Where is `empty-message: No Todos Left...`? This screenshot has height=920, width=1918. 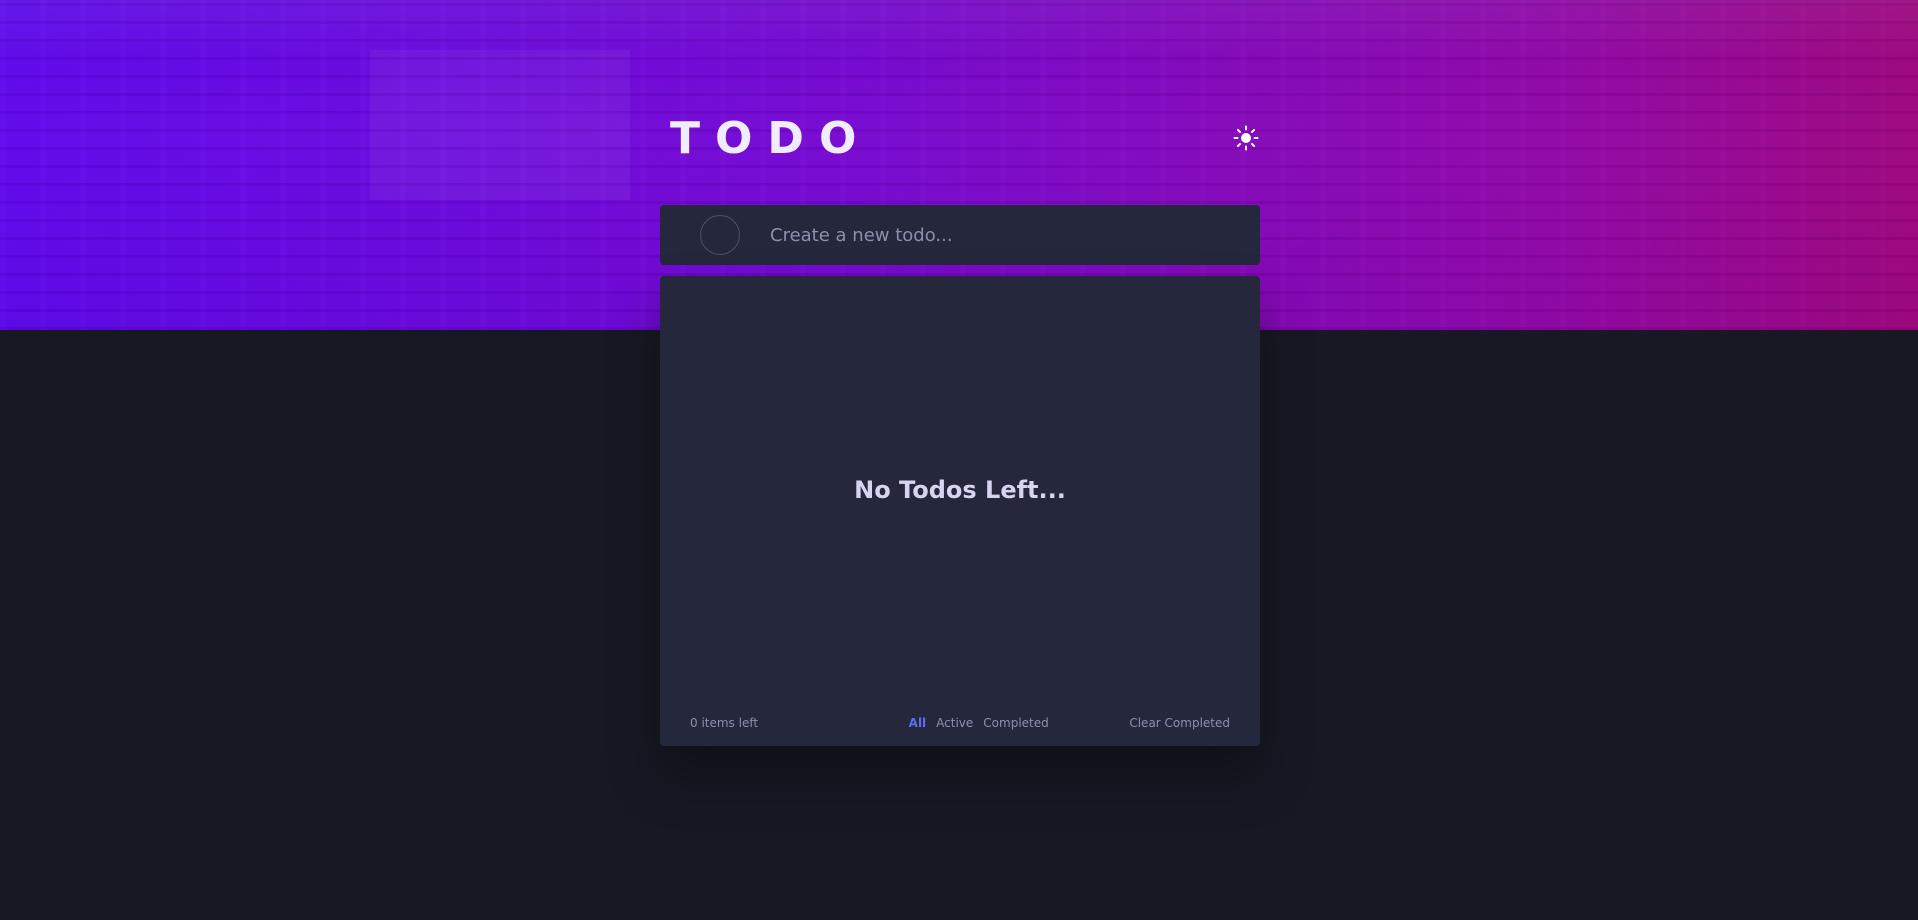 empty-message: No Todos Left... is located at coordinates (960, 490).